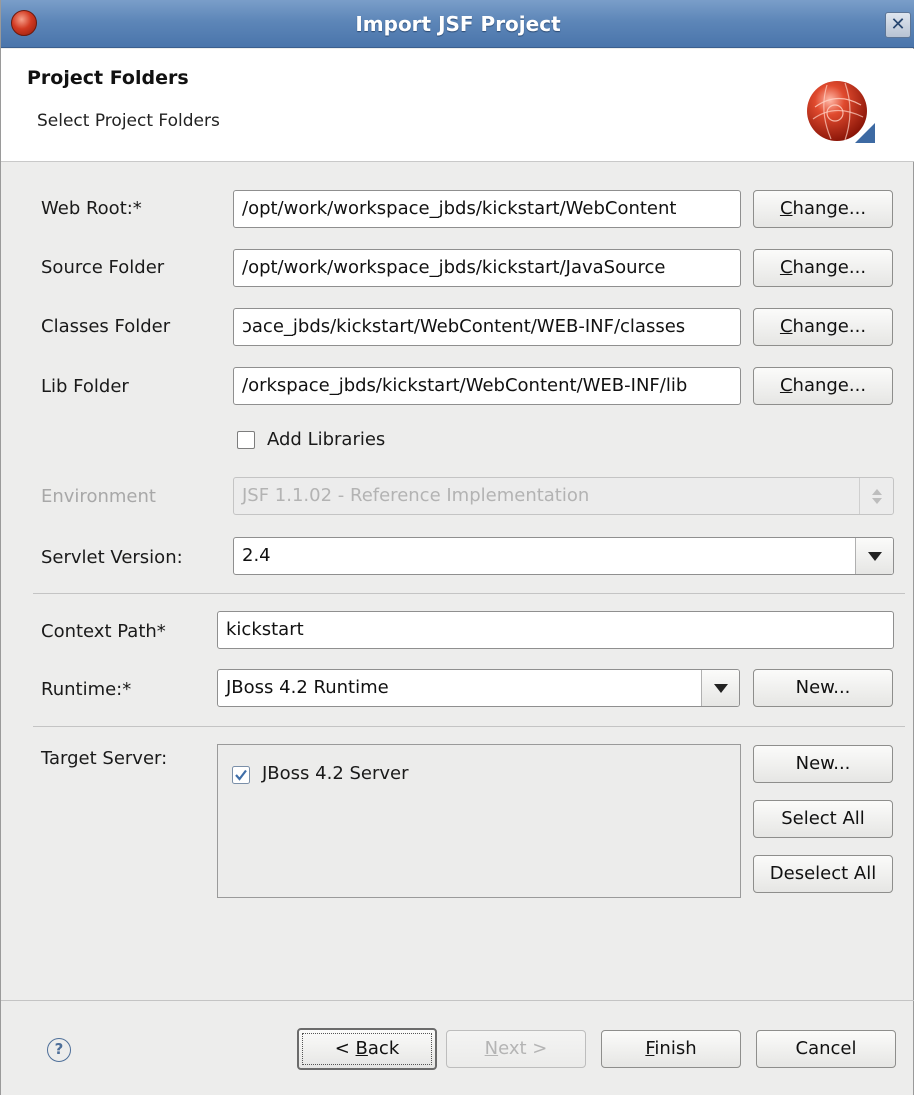 The height and width of the screenshot is (1095, 914). What do you see at coordinates (85, 386) in the screenshot?
I see `lib-folder-label: Lib Folder` at bounding box center [85, 386].